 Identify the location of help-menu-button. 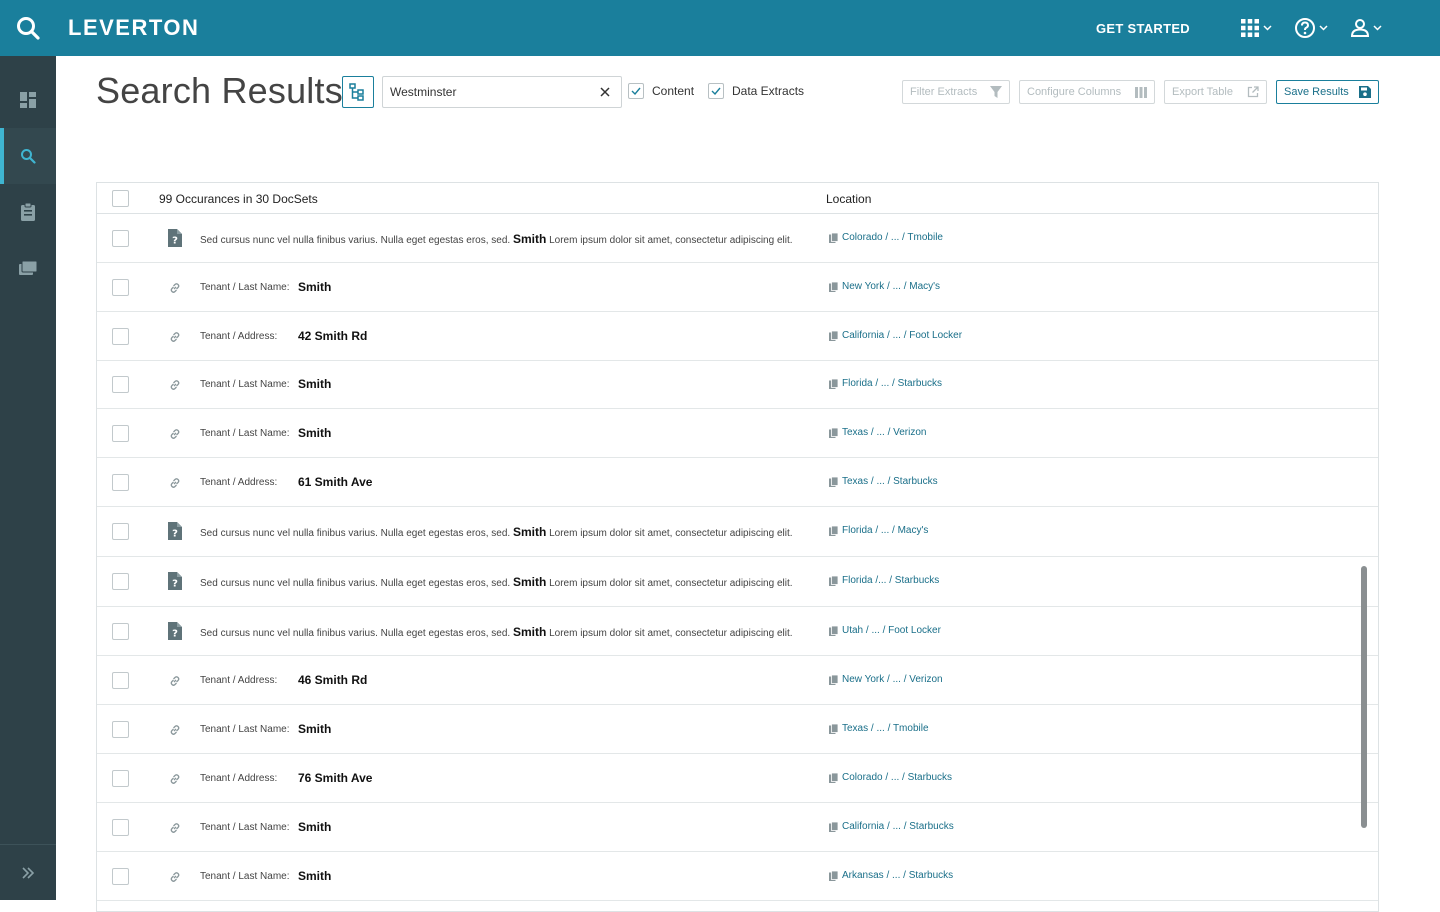
(1311, 28).